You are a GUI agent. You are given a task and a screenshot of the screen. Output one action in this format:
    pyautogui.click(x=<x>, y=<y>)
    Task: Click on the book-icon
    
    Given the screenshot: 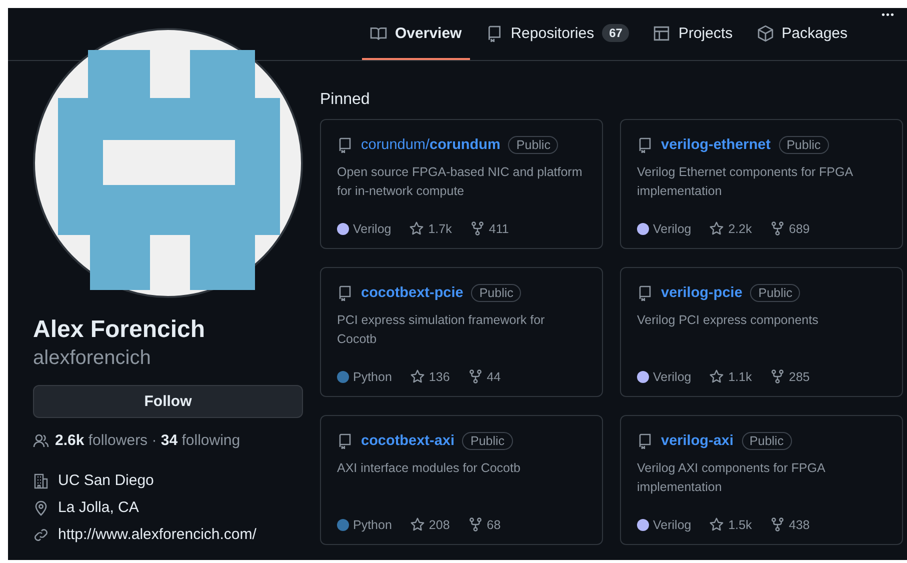 What is the action you would take?
    pyautogui.click(x=378, y=33)
    